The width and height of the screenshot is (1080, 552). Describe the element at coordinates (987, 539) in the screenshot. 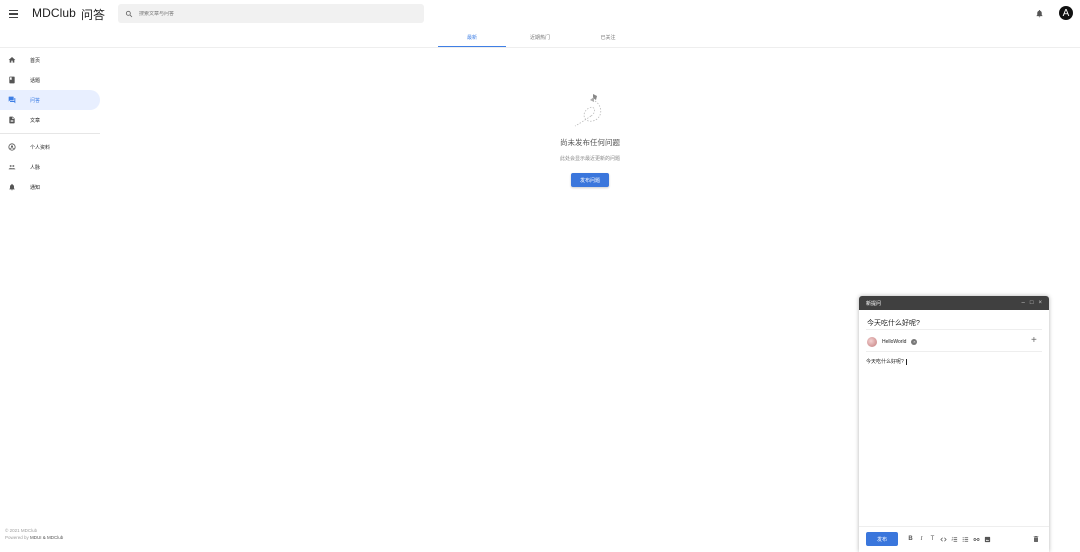

I see `image-icon` at that location.